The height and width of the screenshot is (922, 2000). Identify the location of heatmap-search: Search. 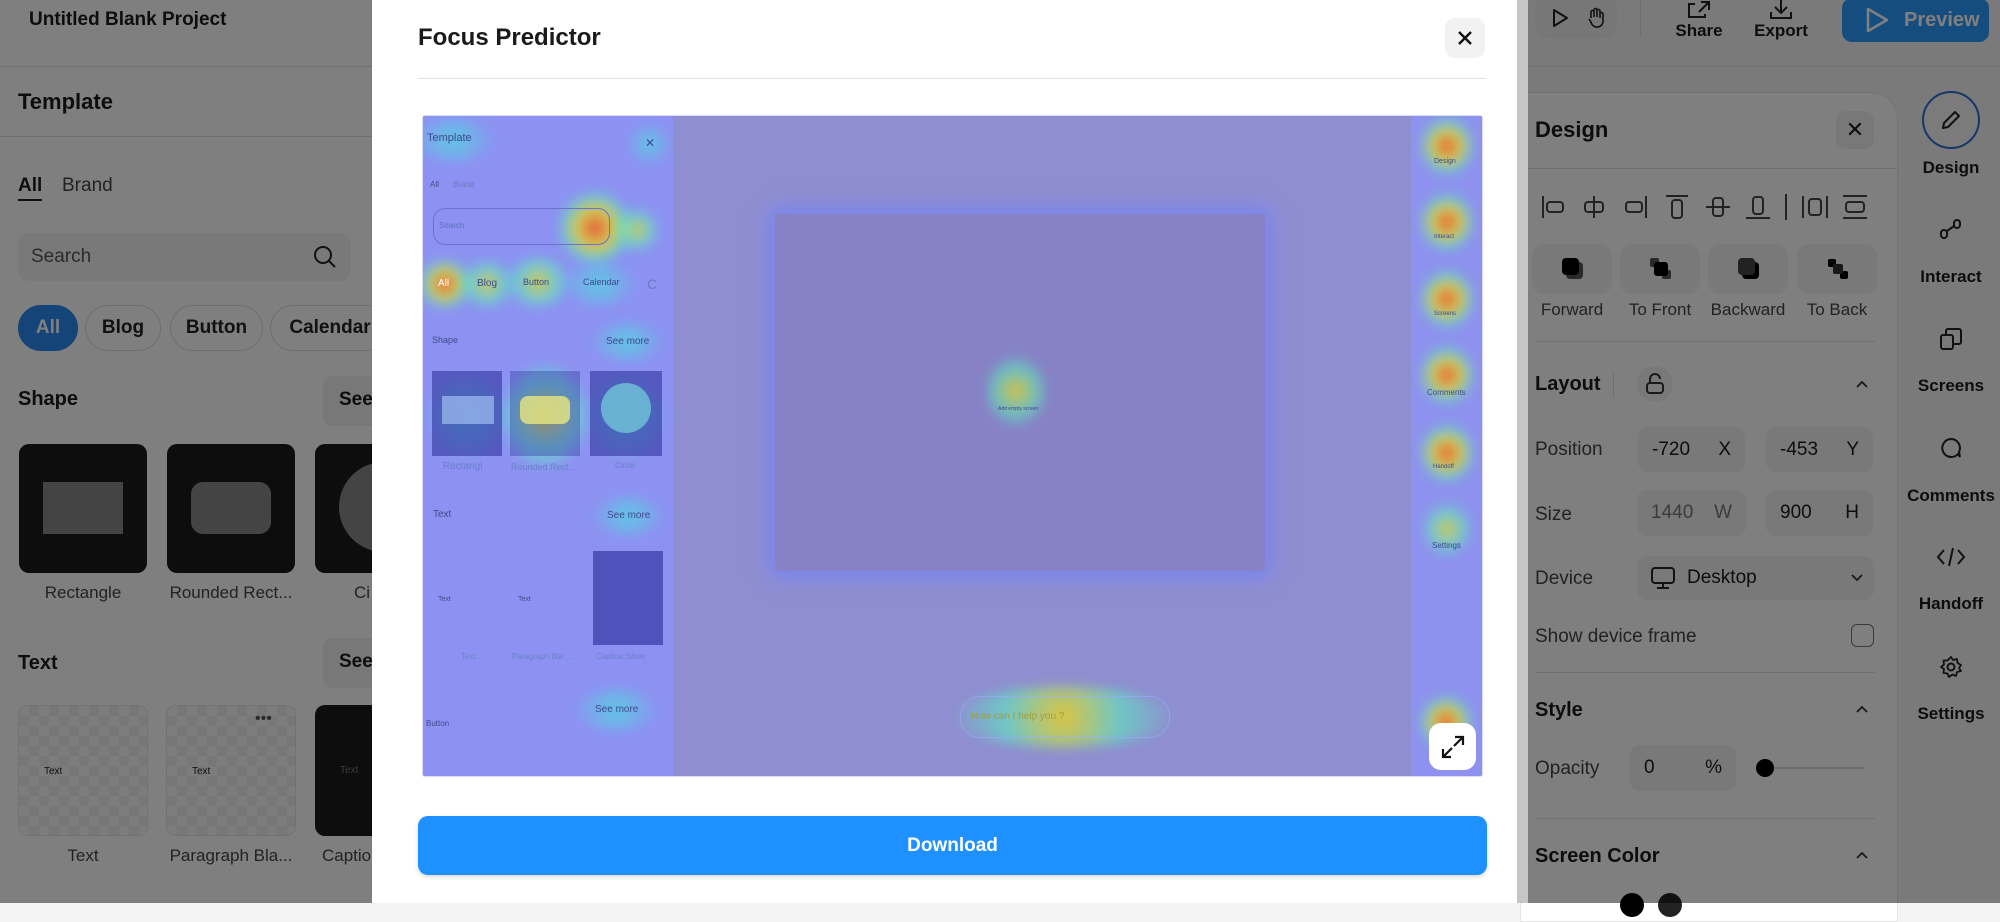
(521, 226).